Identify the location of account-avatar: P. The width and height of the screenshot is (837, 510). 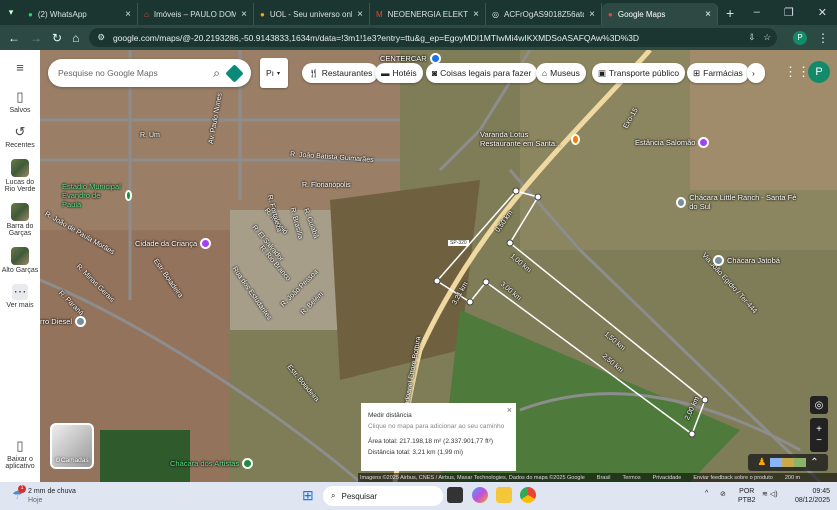
(819, 72).